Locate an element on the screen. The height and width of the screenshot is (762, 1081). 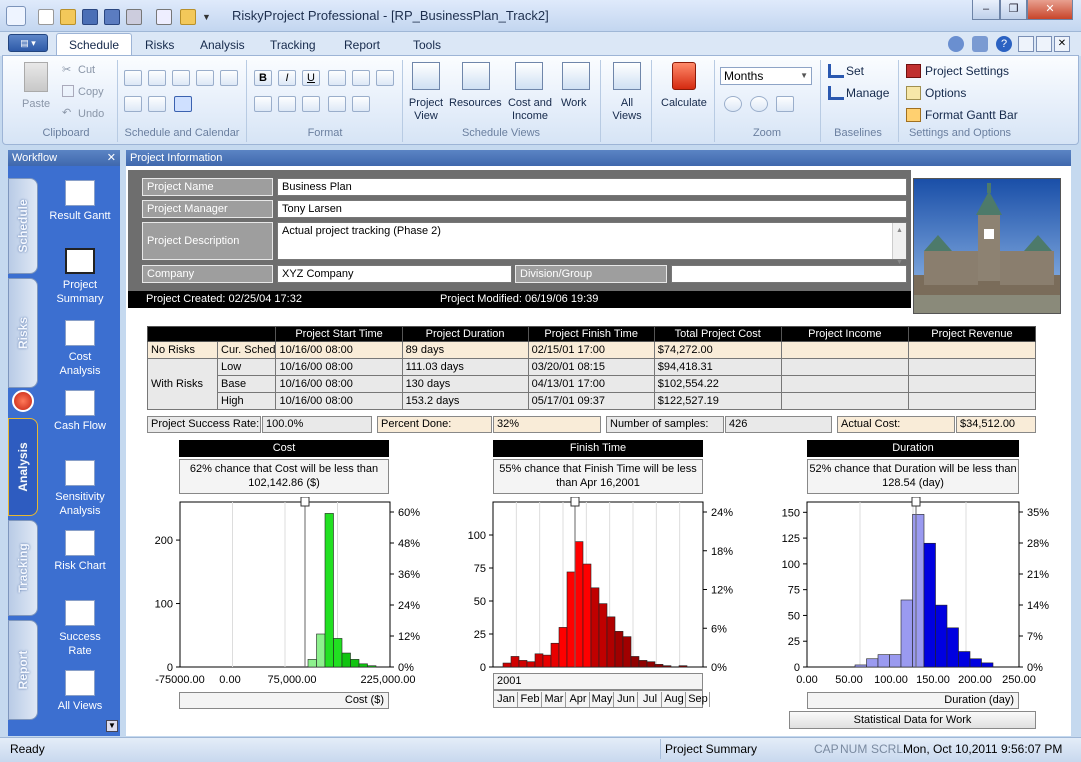
work-button: Work is located at coordinates (573, 103).